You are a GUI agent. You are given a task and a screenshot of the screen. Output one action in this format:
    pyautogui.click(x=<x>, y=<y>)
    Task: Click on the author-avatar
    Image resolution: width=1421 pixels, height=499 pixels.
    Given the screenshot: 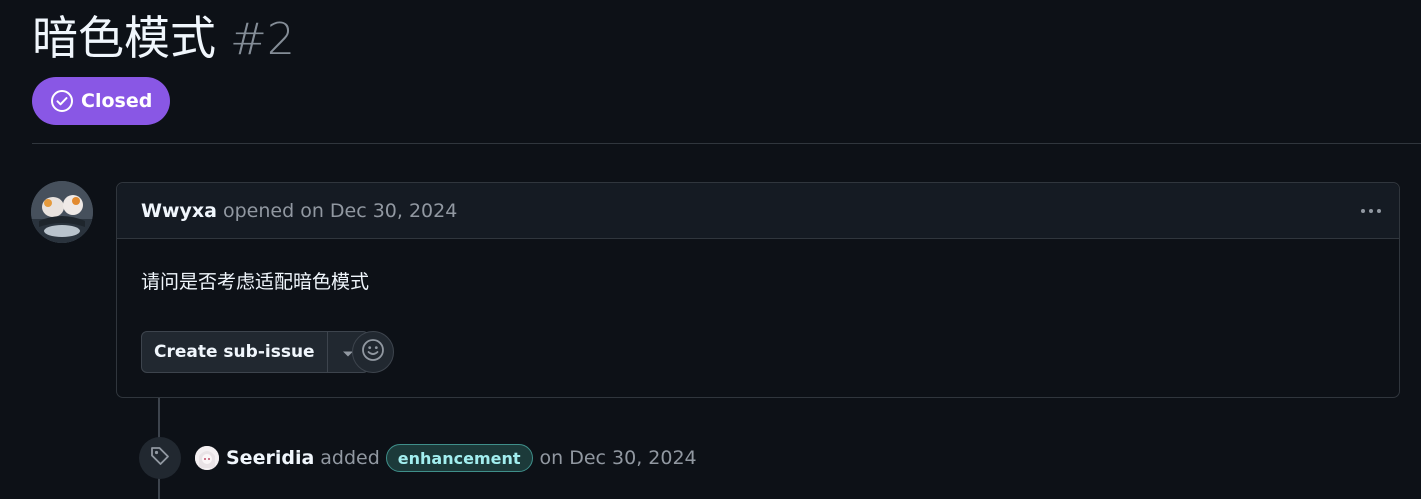 What is the action you would take?
    pyautogui.click(x=62, y=212)
    